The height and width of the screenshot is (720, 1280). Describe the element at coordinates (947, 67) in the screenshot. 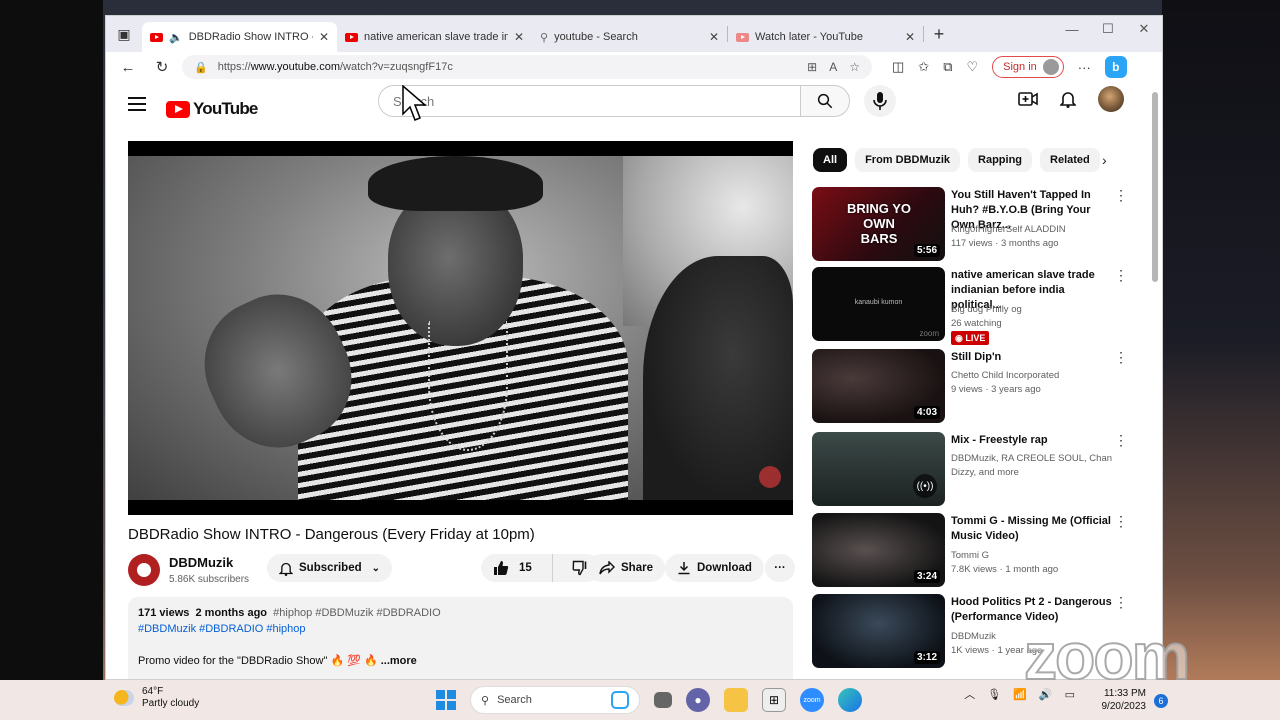

I see `collections-icon: ⧉` at that location.